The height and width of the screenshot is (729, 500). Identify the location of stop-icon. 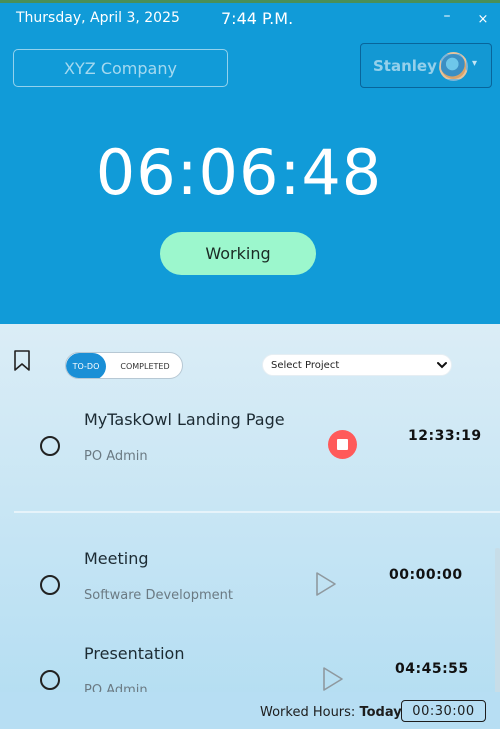
(342, 444).